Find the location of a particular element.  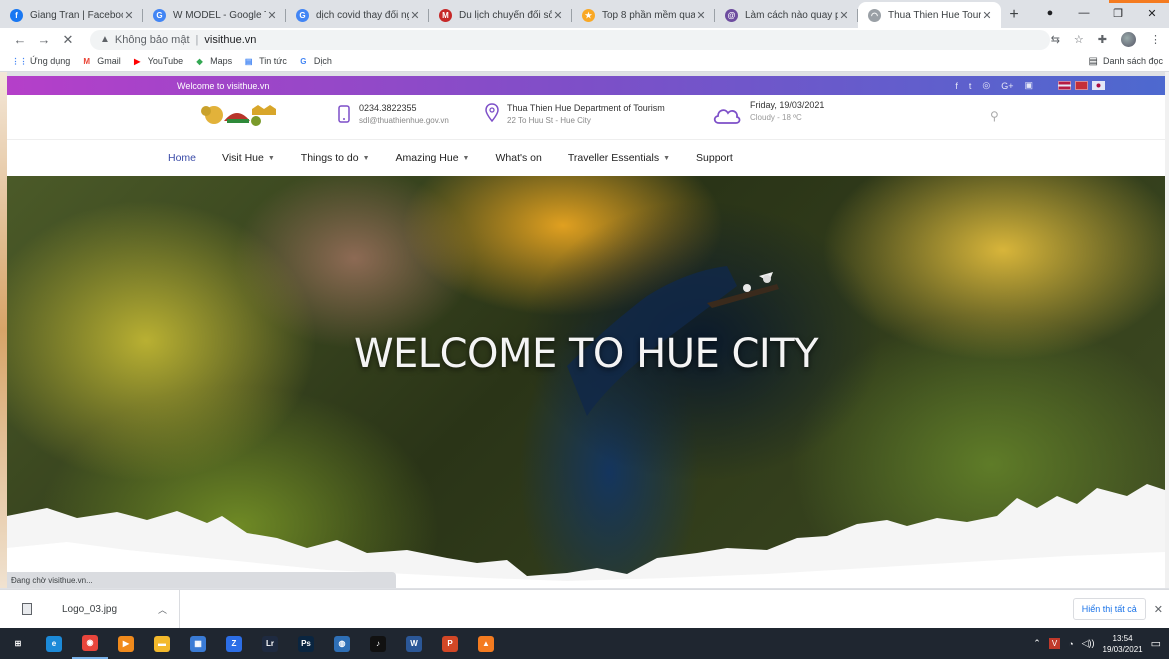

powerpoint-taskbar-button: P is located at coordinates (450, 643).